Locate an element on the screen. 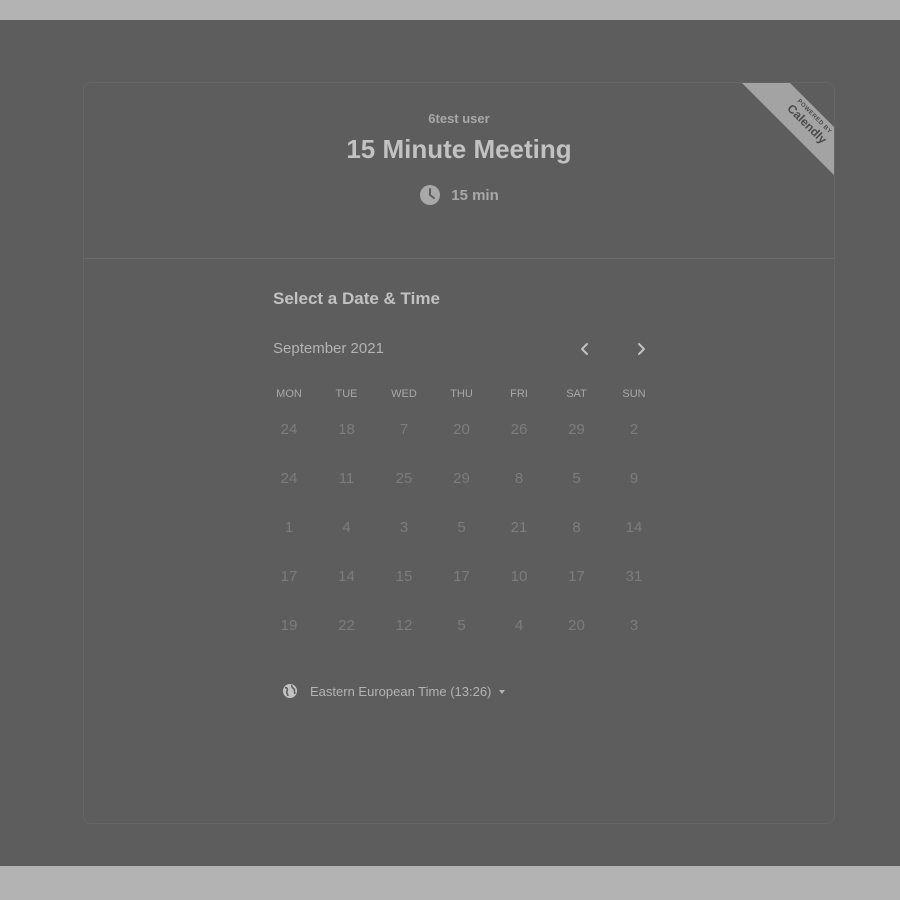 The height and width of the screenshot is (900, 900). weekday-sat: SAT is located at coordinates (576, 394).